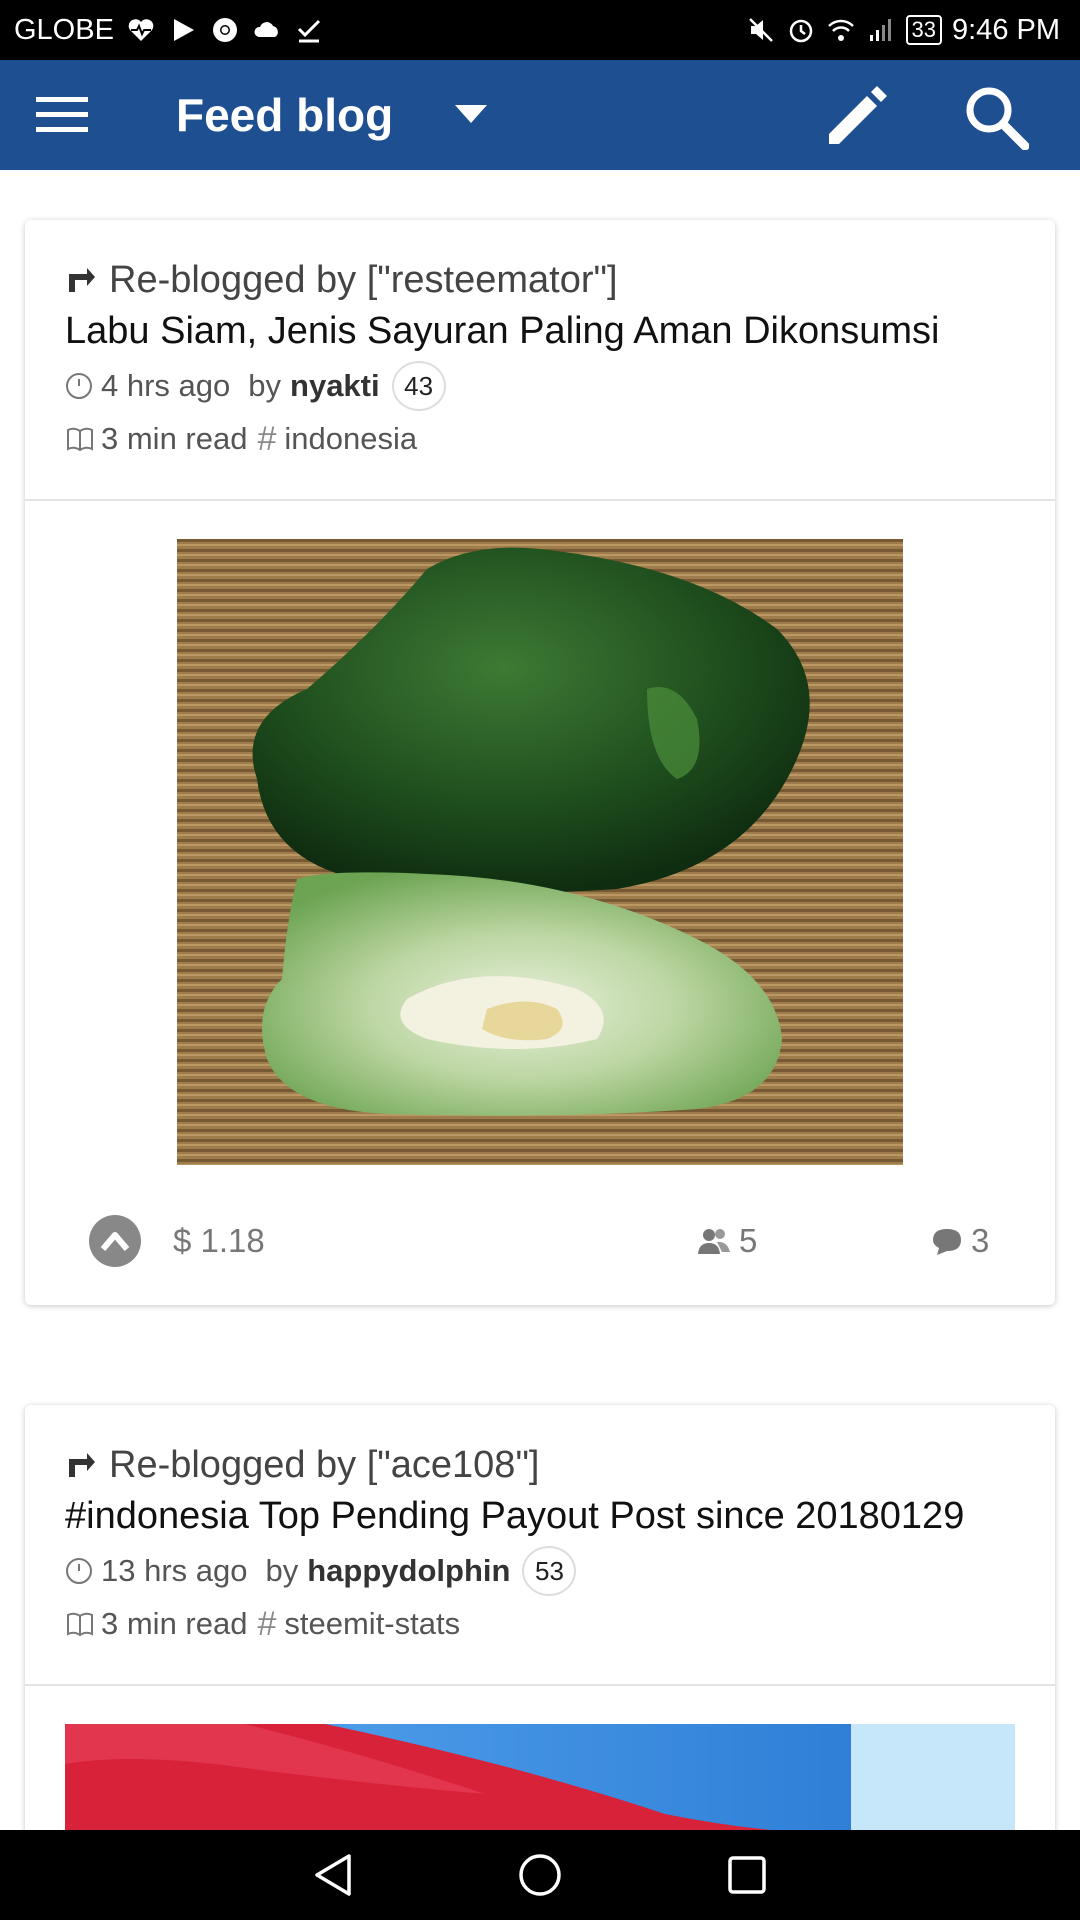 Image resolution: width=1080 pixels, height=1920 pixels. What do you see at coordinates (350, 439) in the screenshot?
I see `post-tag: indonesia` at bounding box center [350, 439].